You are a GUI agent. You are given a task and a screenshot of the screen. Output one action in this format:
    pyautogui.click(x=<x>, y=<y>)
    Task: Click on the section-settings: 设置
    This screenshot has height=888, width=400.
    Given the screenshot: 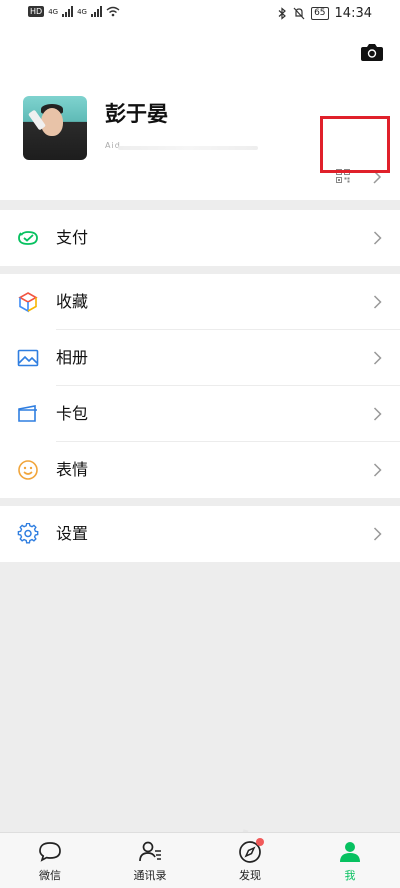 What is the action you would take?
    pyautogui.click(x=200, y=534)
    